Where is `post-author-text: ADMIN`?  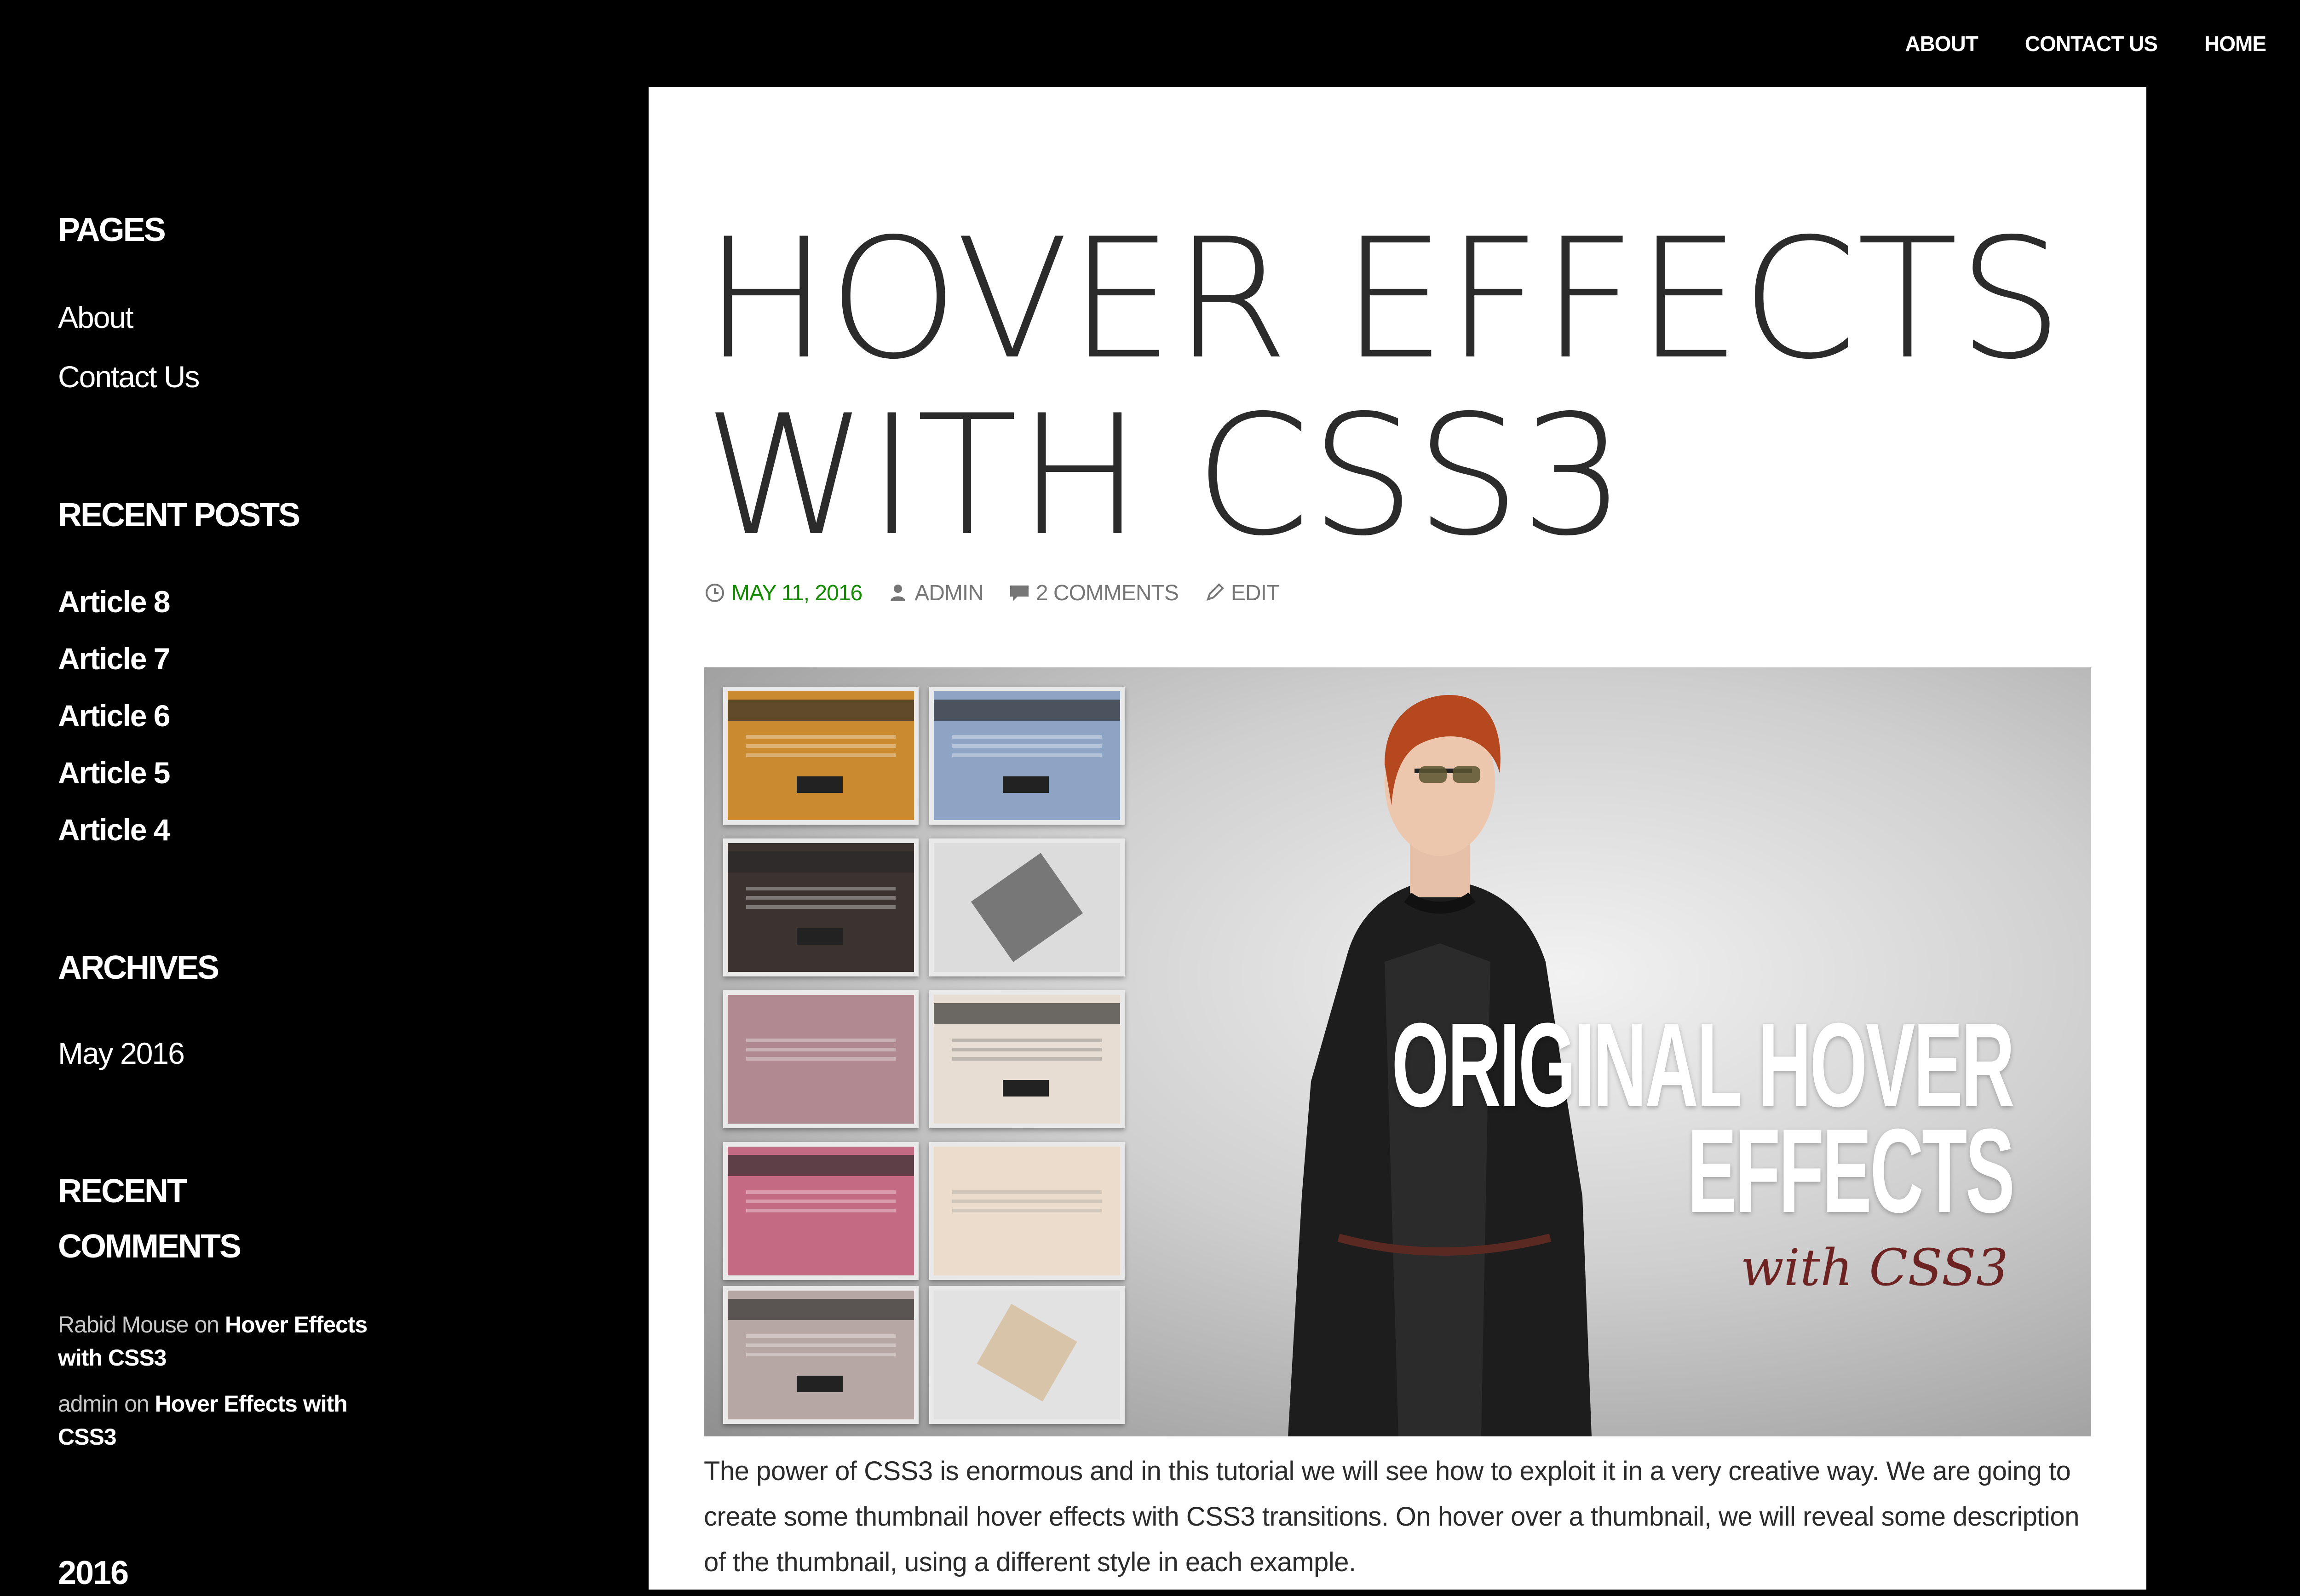 post-author-text: ADMIN is located at coordinates (949, 592).